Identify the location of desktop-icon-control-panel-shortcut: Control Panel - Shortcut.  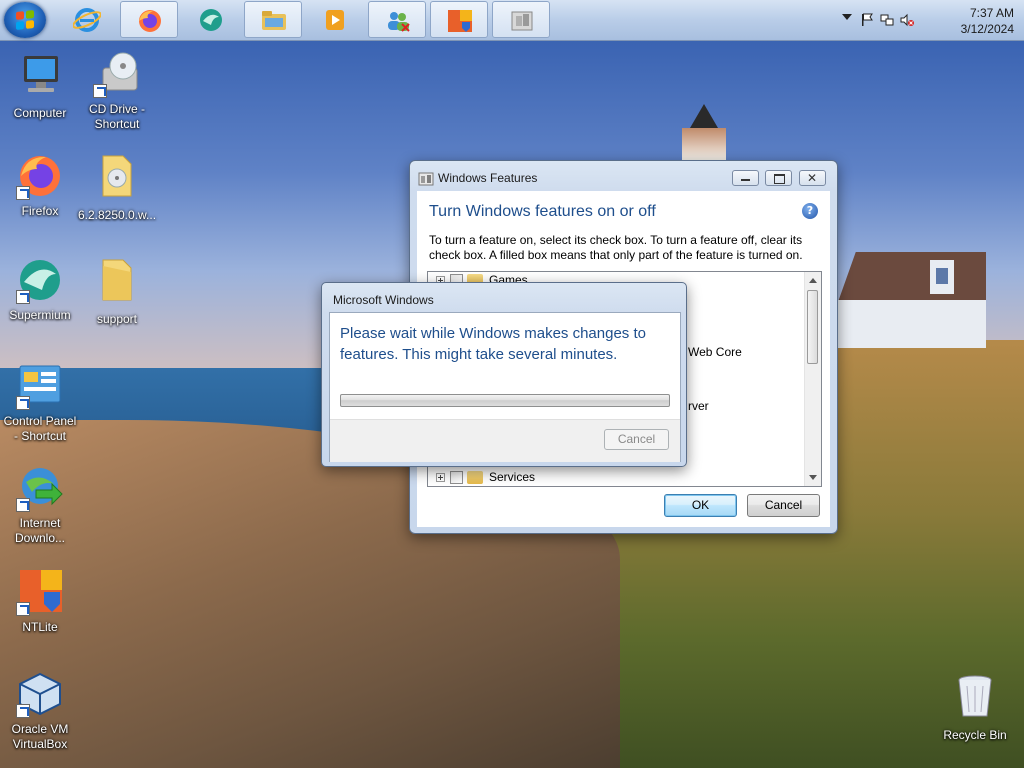
(40, 403).